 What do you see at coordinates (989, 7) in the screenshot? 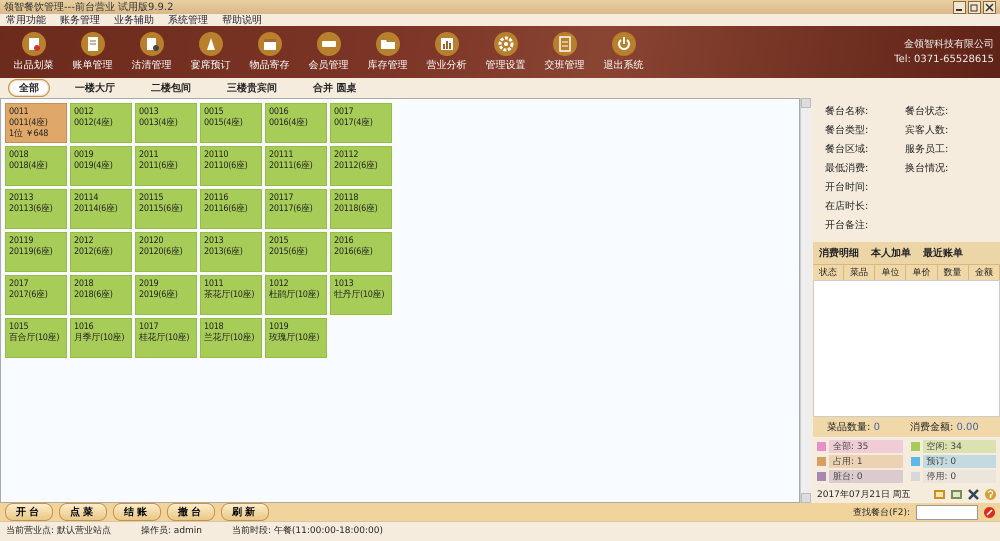
I see `close-icon` at bounding box center [989, 7].